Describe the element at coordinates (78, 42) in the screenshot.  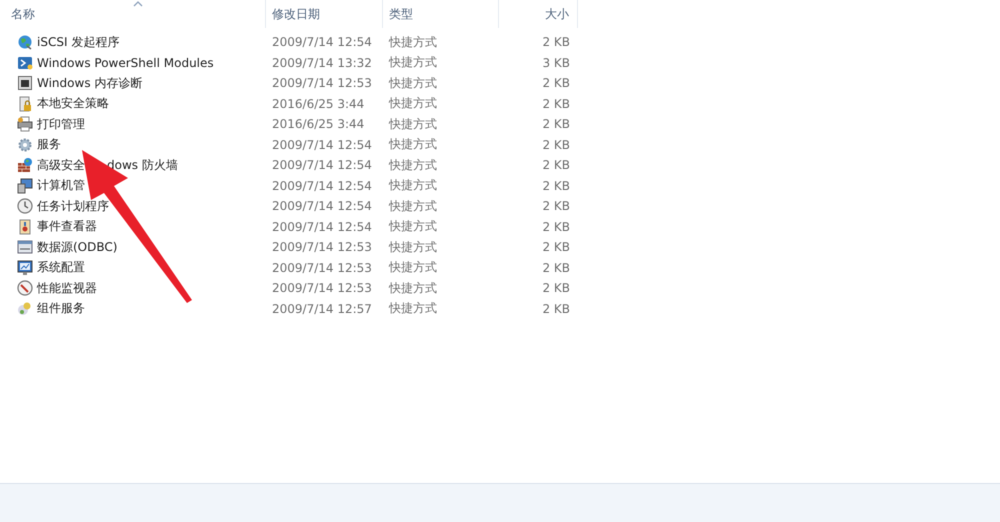
I see `file-name: iSCSI 发起程序` at that location.